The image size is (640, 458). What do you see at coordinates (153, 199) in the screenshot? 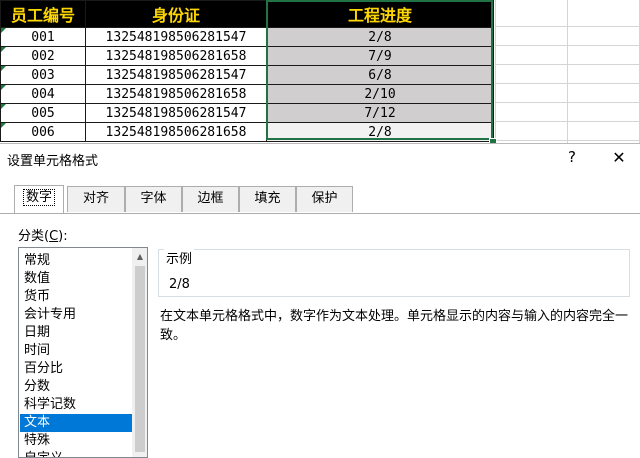
I see `tab-font: 字体` at bounding box center [153, 199].